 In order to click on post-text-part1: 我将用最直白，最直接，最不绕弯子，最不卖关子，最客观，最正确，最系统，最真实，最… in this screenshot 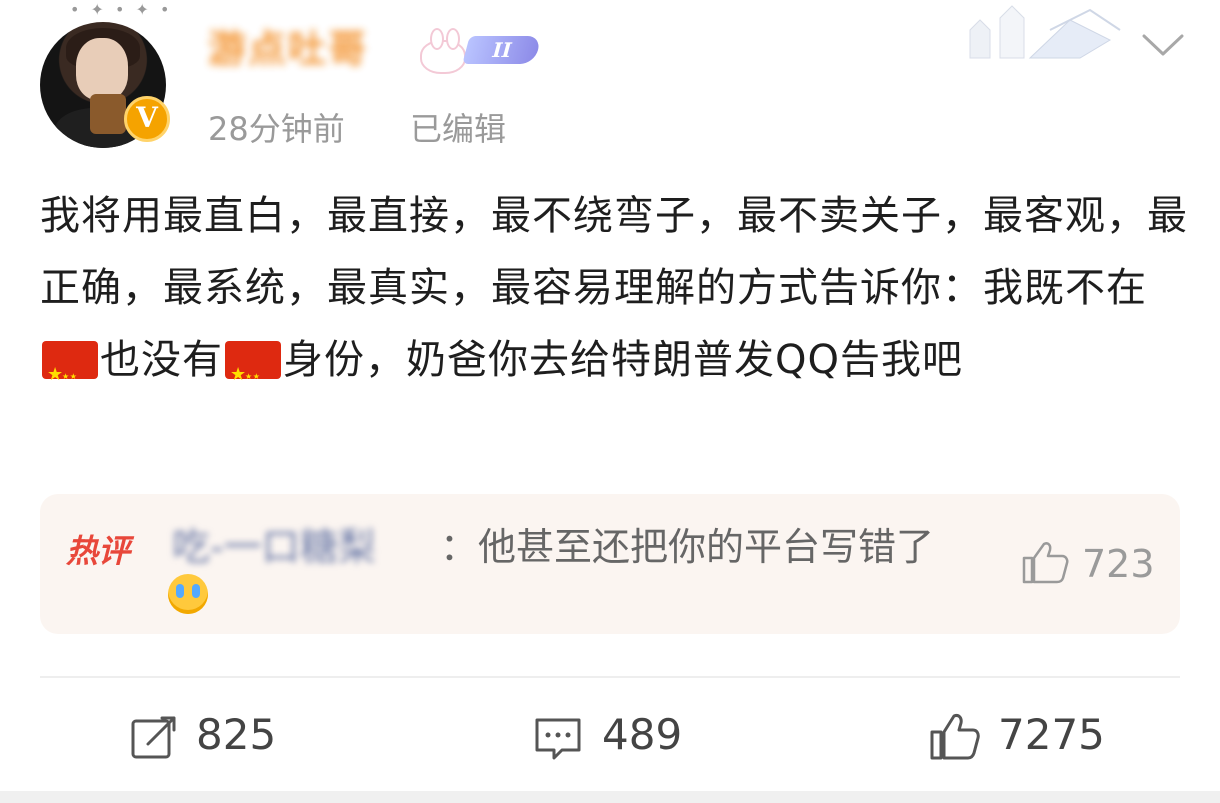, I will do `click(614, 252)`.